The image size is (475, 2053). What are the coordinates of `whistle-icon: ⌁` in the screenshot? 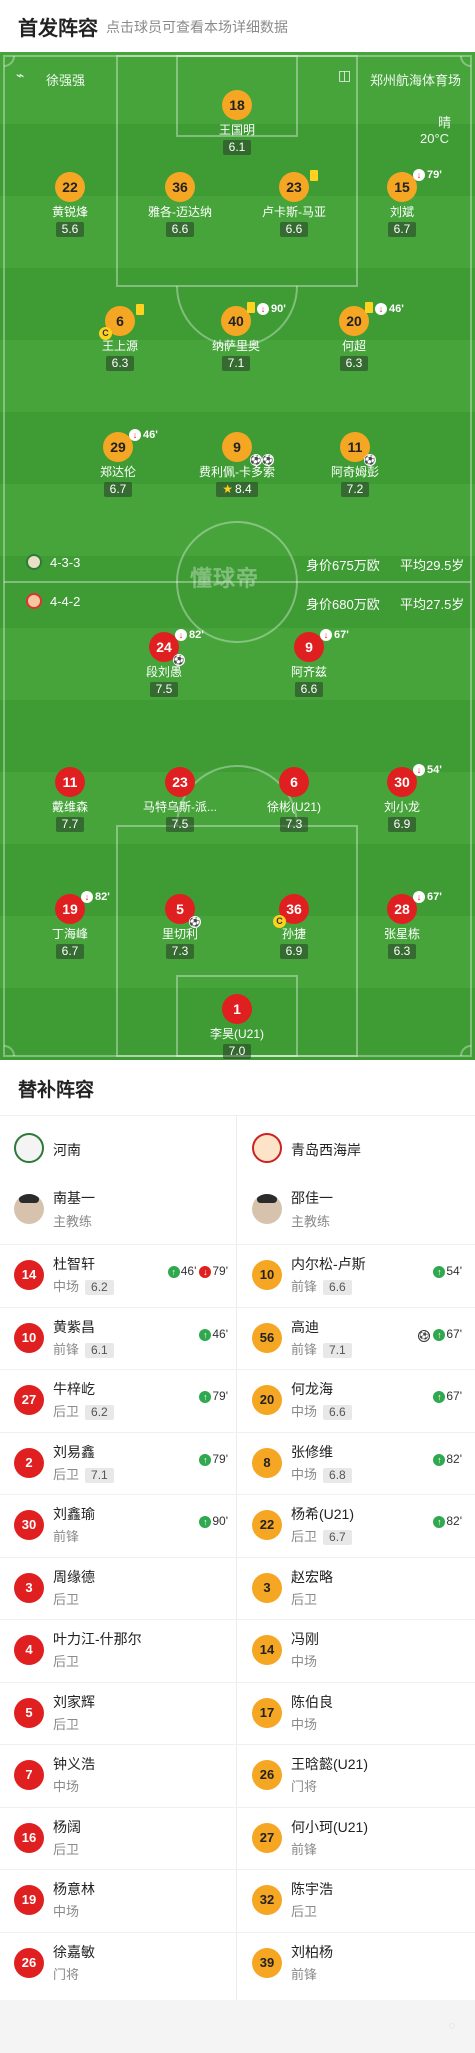 It's located at (20, 75).